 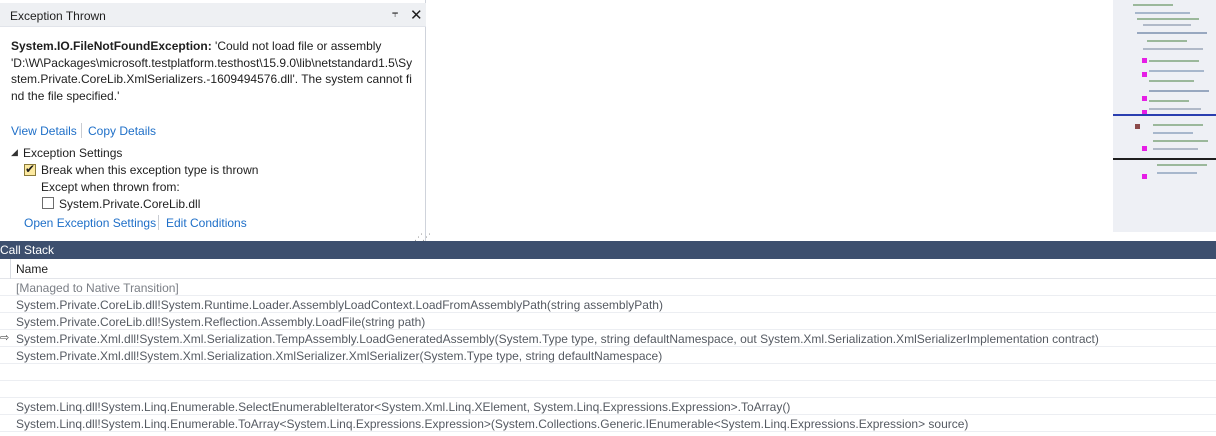 What do you see at coordinates (1164, 159) in the screenshot?
I see `minimap-separator` at bounding box center [1164, 159].